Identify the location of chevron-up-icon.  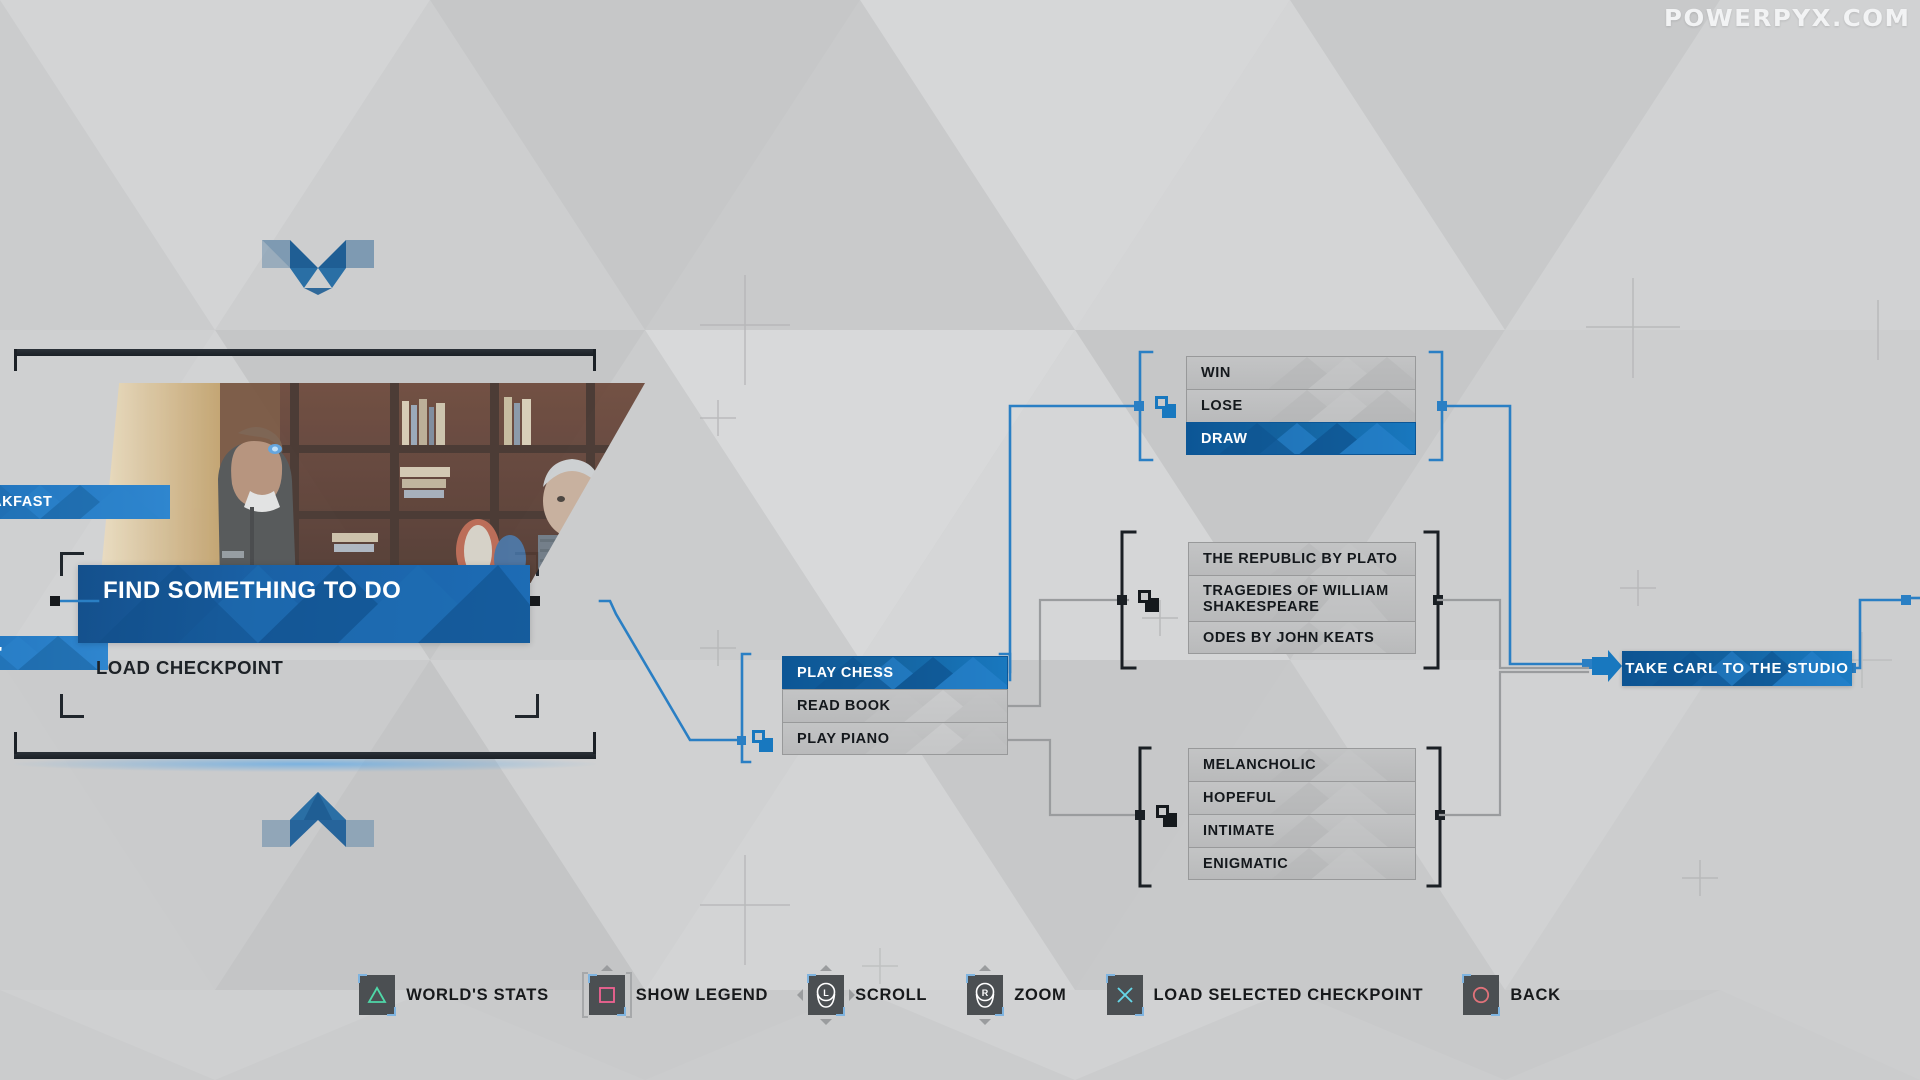
(318, 822).